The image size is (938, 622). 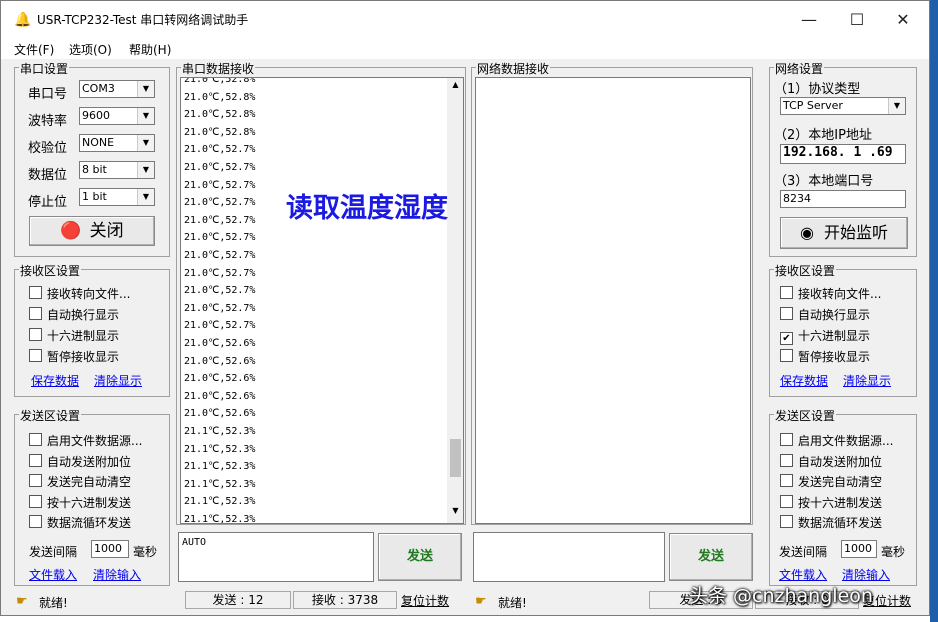 I want to click on ip-input: 192.168. 1 .69, so click(x=843, y=154).